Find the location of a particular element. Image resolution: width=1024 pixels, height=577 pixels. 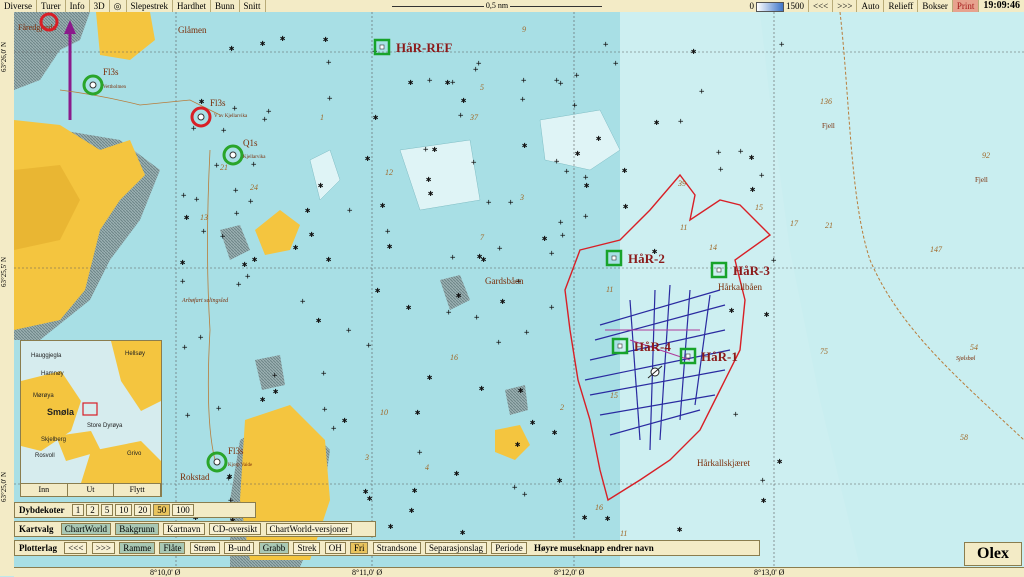

station-label: HåR-REF is located at coordinates (424, 47).